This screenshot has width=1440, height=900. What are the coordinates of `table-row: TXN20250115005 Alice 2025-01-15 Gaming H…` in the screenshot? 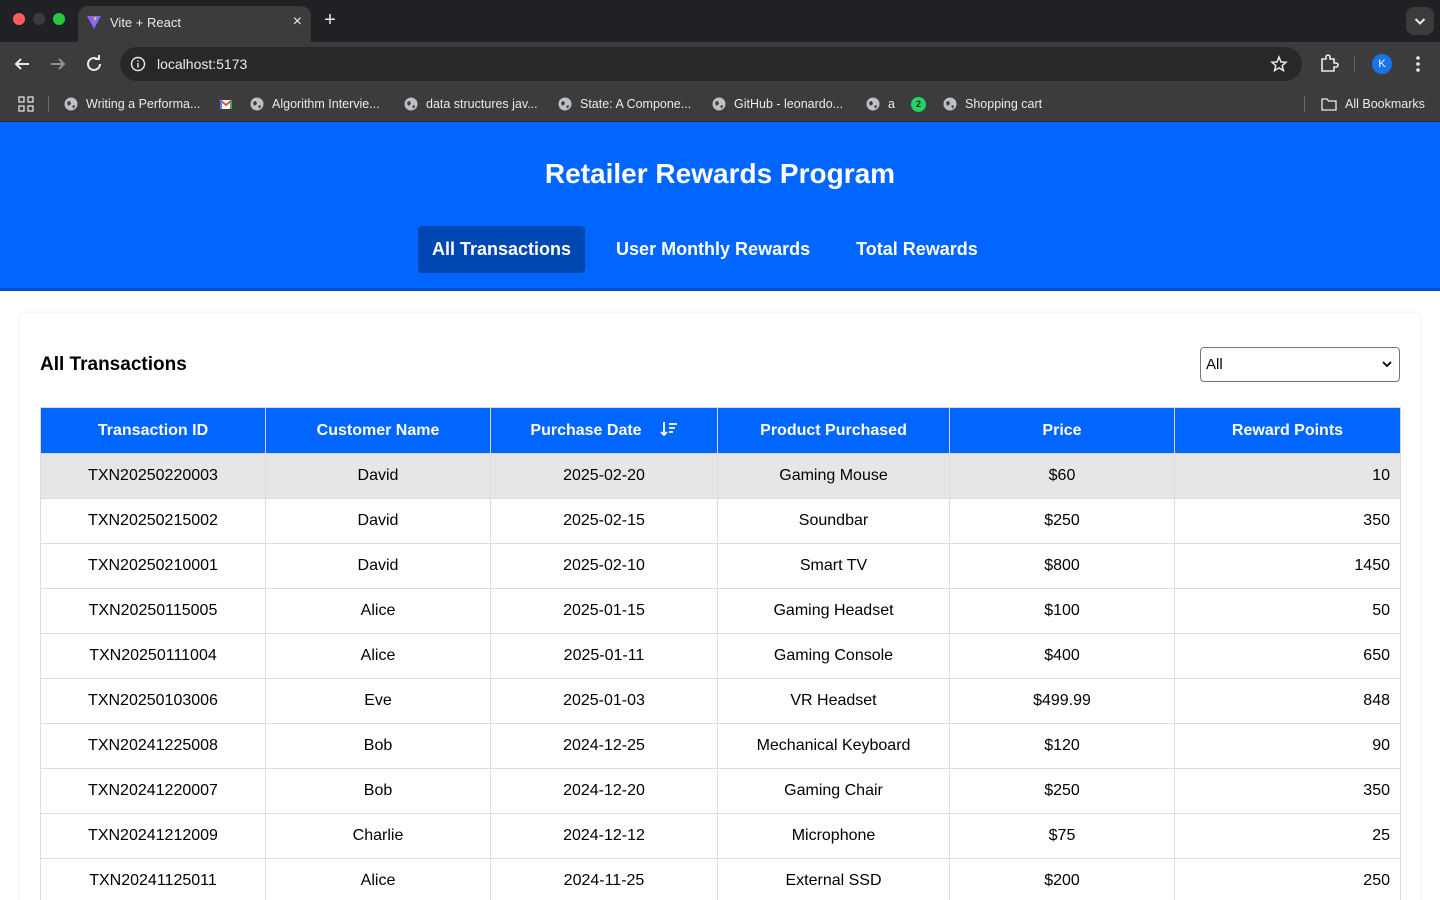 It's located at (720, 611).